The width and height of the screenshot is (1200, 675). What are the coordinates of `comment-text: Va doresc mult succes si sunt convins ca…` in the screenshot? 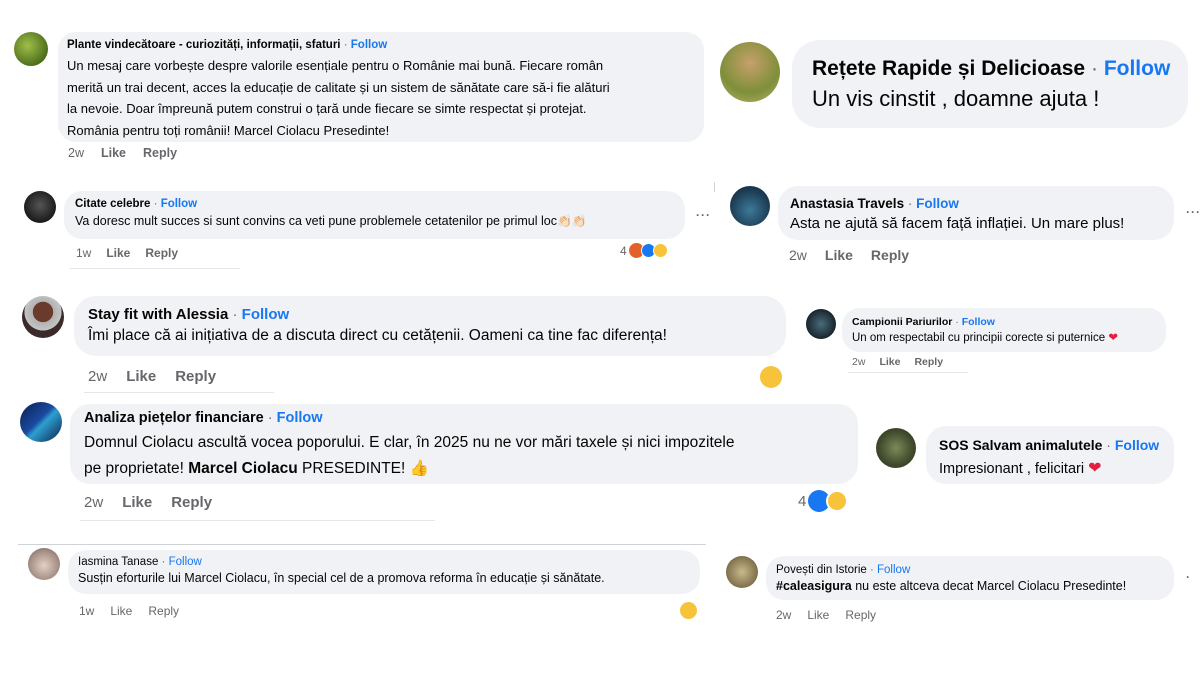 It's located at (316, 221).